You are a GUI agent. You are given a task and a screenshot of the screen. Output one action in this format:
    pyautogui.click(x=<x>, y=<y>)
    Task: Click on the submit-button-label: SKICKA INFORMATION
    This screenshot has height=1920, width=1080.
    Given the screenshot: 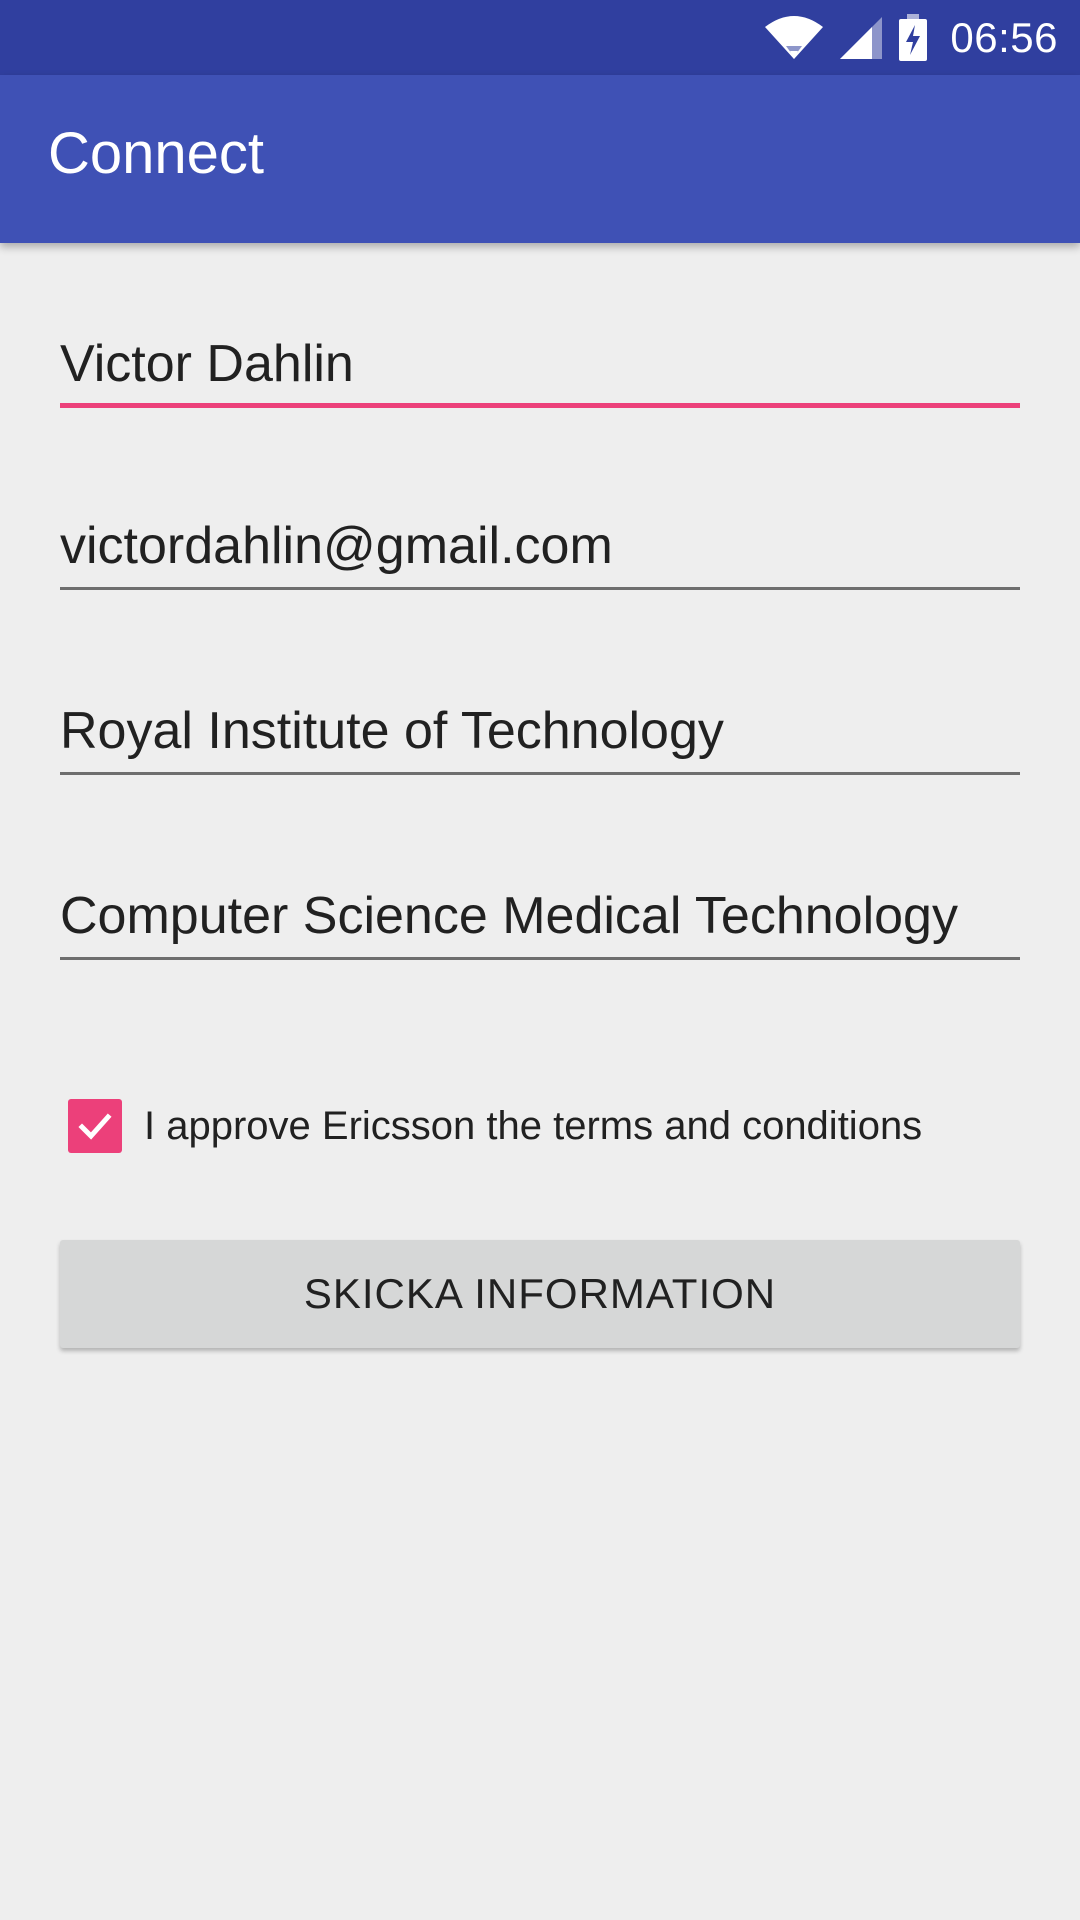 What is the action you would take?
    pyautogui.click(x=540, y=1293)
    